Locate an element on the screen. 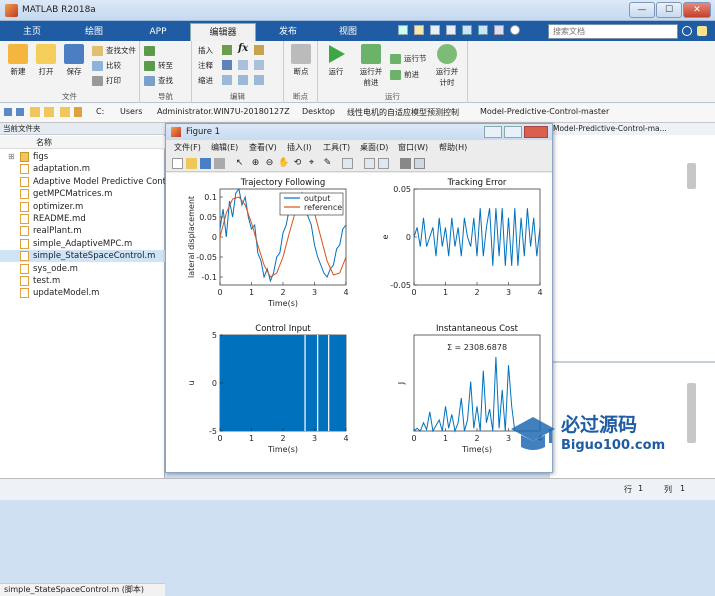 Image resolution: width=715 pixels, height=596 pixels. menu-view: 查看(V) is located at coordinates (263, 148).